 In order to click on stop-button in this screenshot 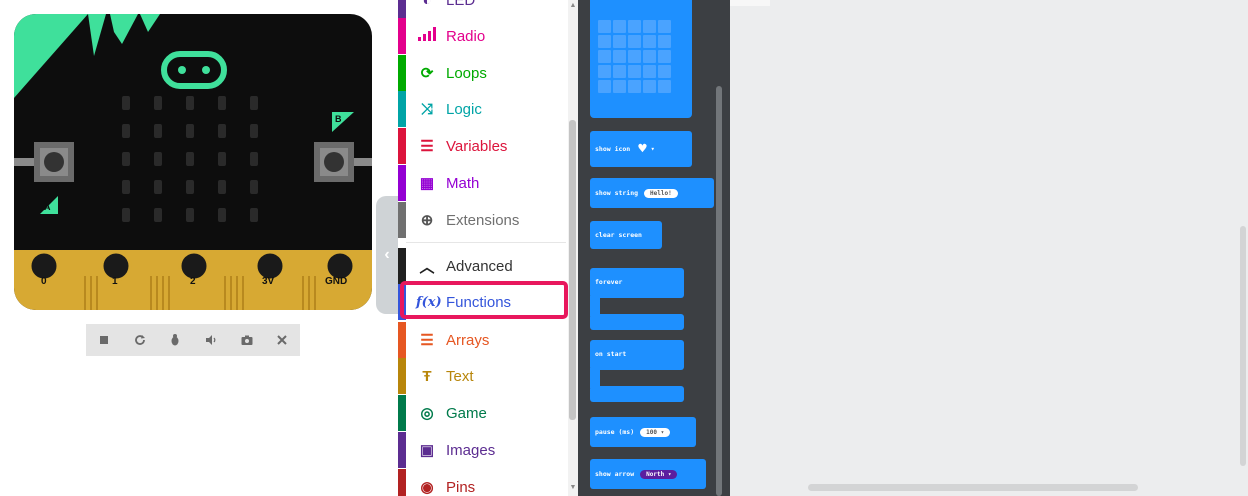, I will do `click(104, 340)`.